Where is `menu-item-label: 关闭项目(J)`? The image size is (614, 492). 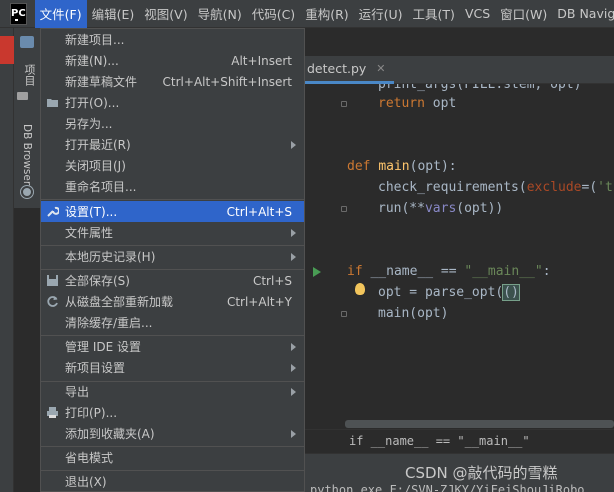
menu-item-label: 关闭项目(J) is located at coordinates (95, 166).